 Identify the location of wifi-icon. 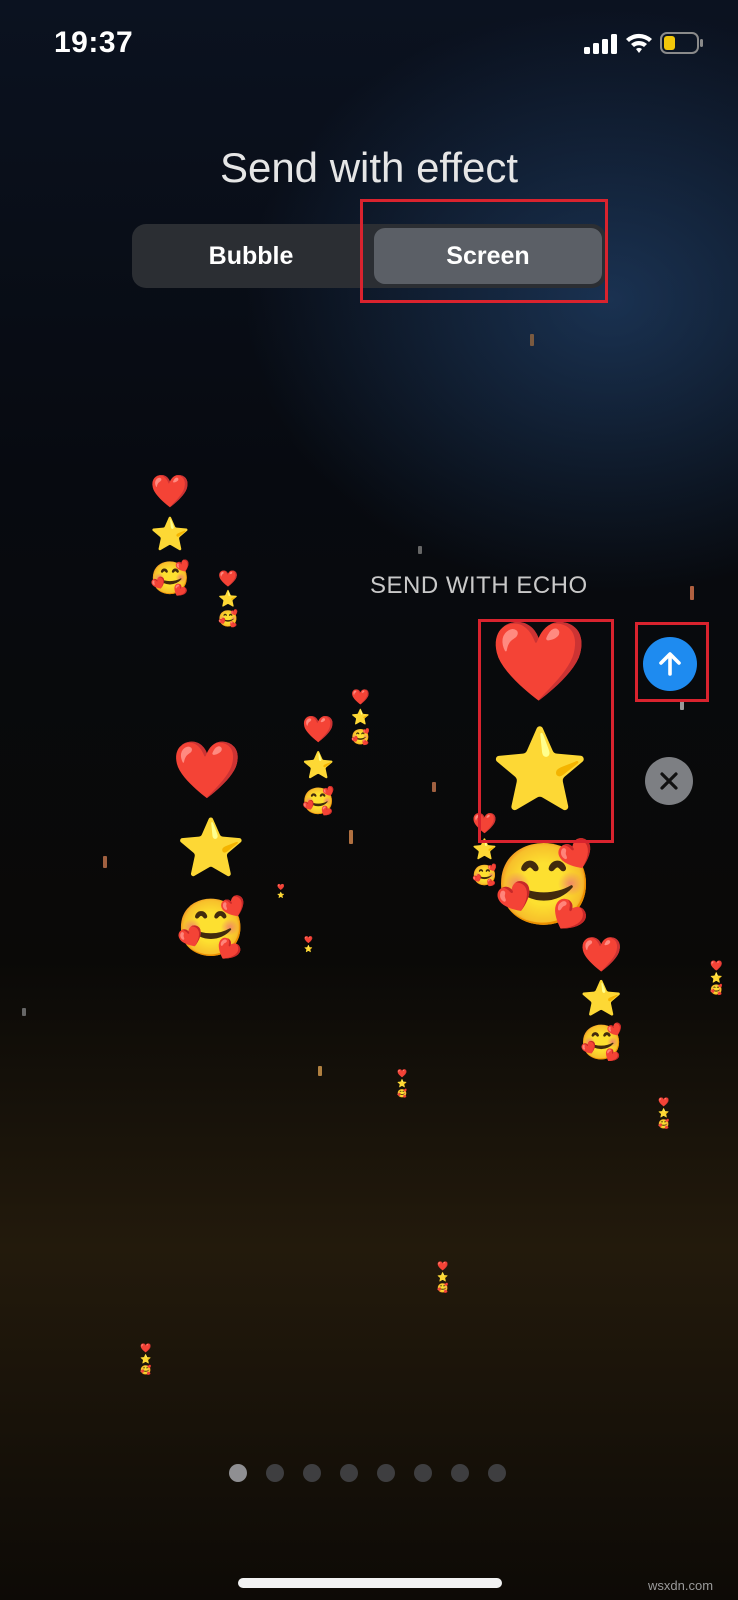
(639, 43).